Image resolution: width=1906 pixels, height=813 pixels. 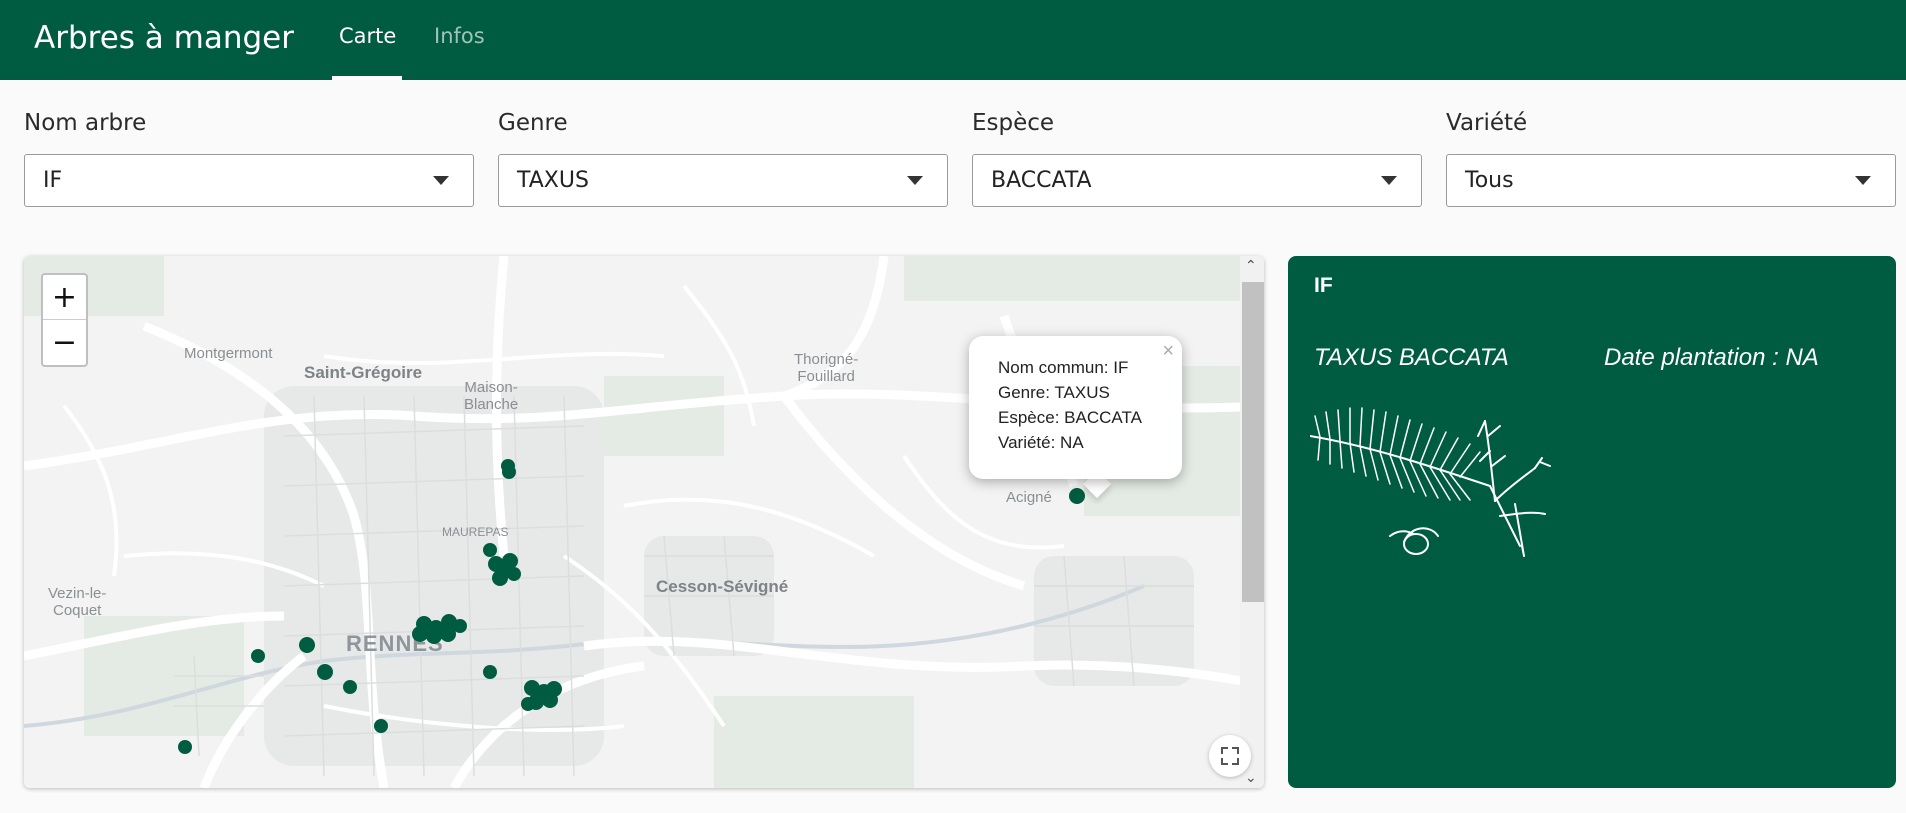 What do you see at coordinates (1487, 123) in the screenshot?
I see `filter-label-variete: Variété` at bounding box center [1487, 123].